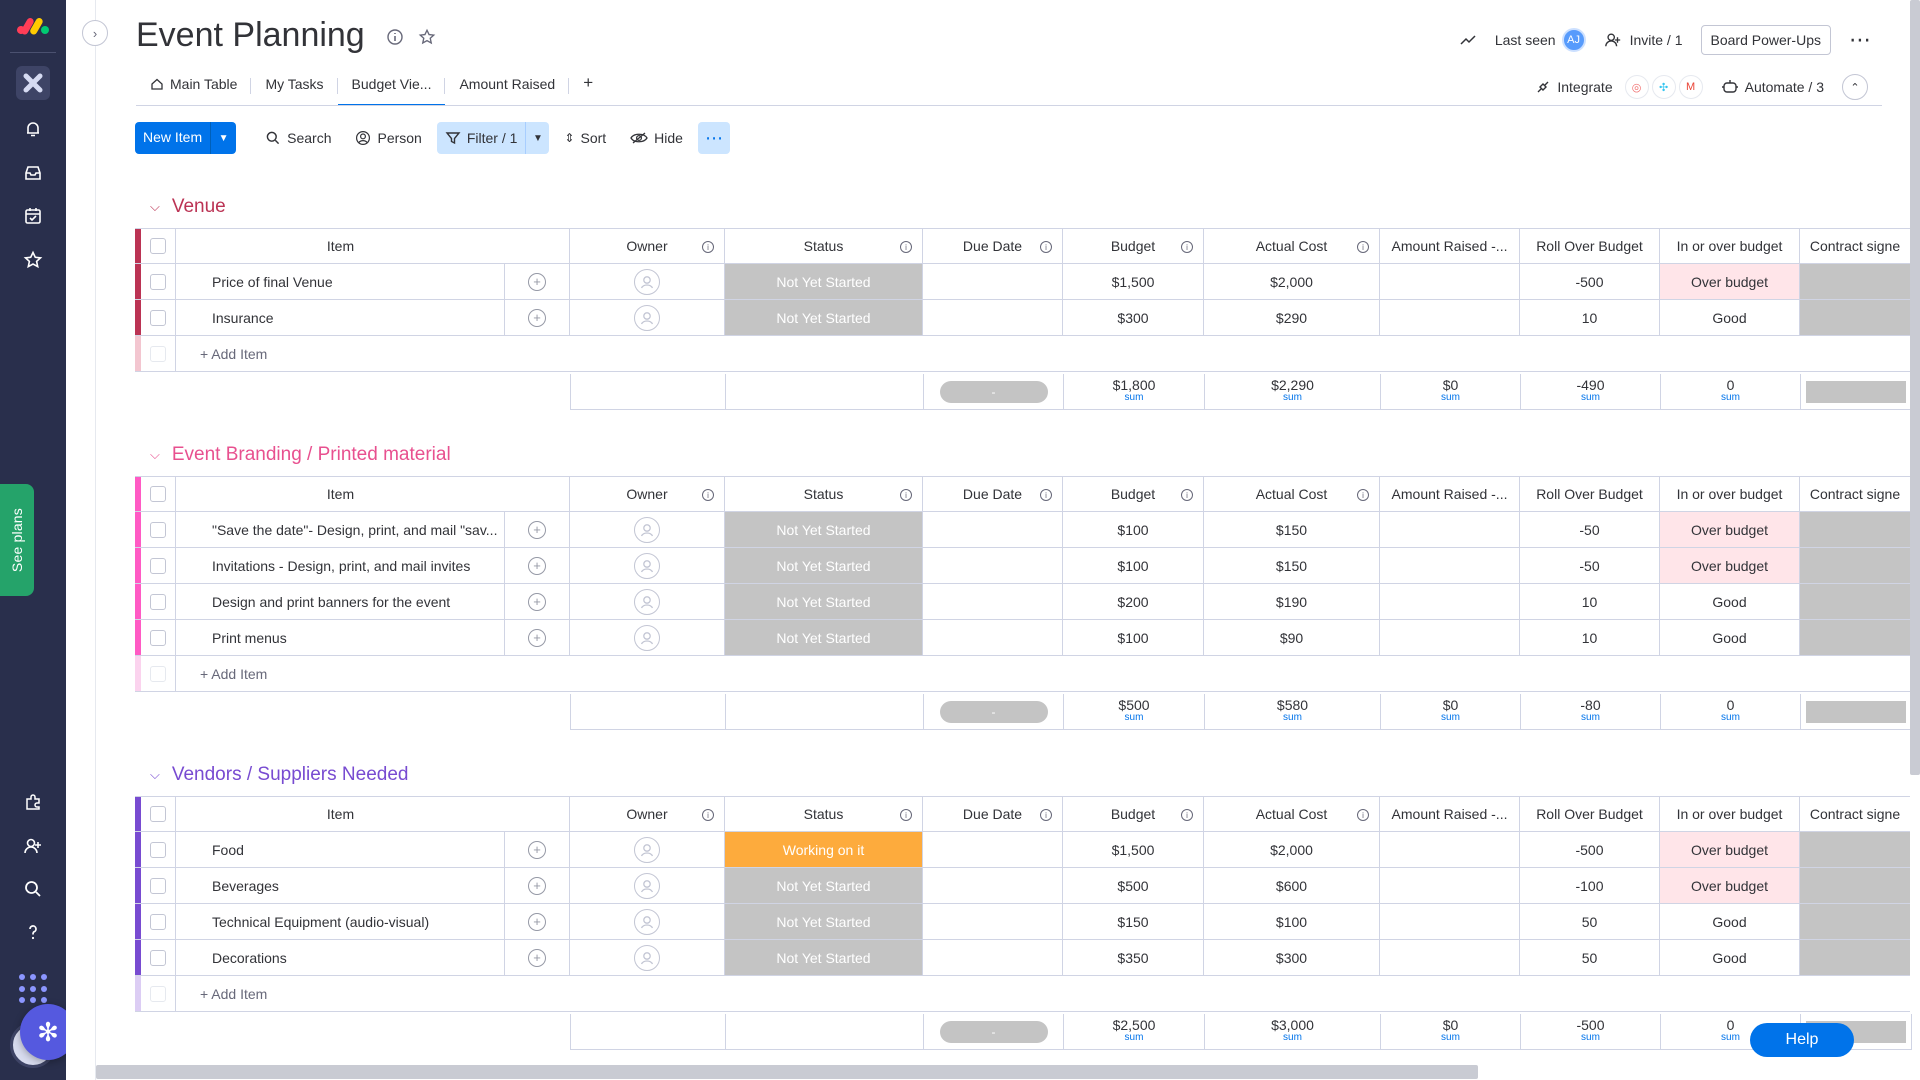 The height and width of the screenshot is (1080, 1920). I want to click on last-seen: Last seen AJ, so click(1540, 40).